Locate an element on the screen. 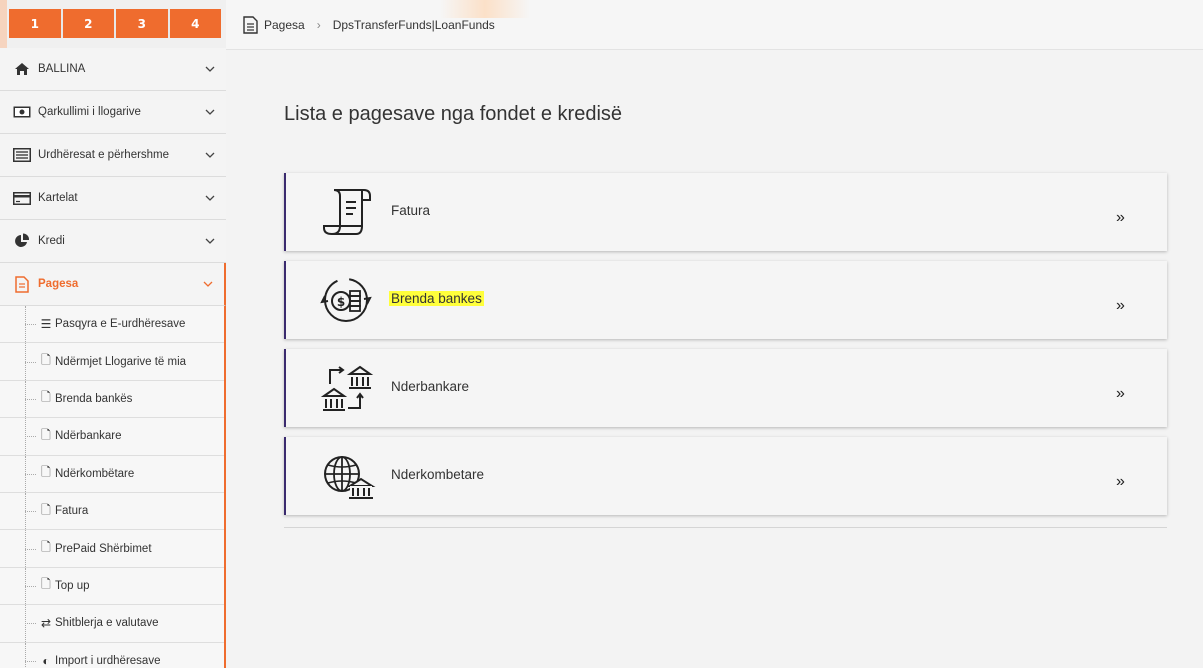  submenu-item-nderbankare: 🗋 Ndërbankare is located at coordinates (112, 437).